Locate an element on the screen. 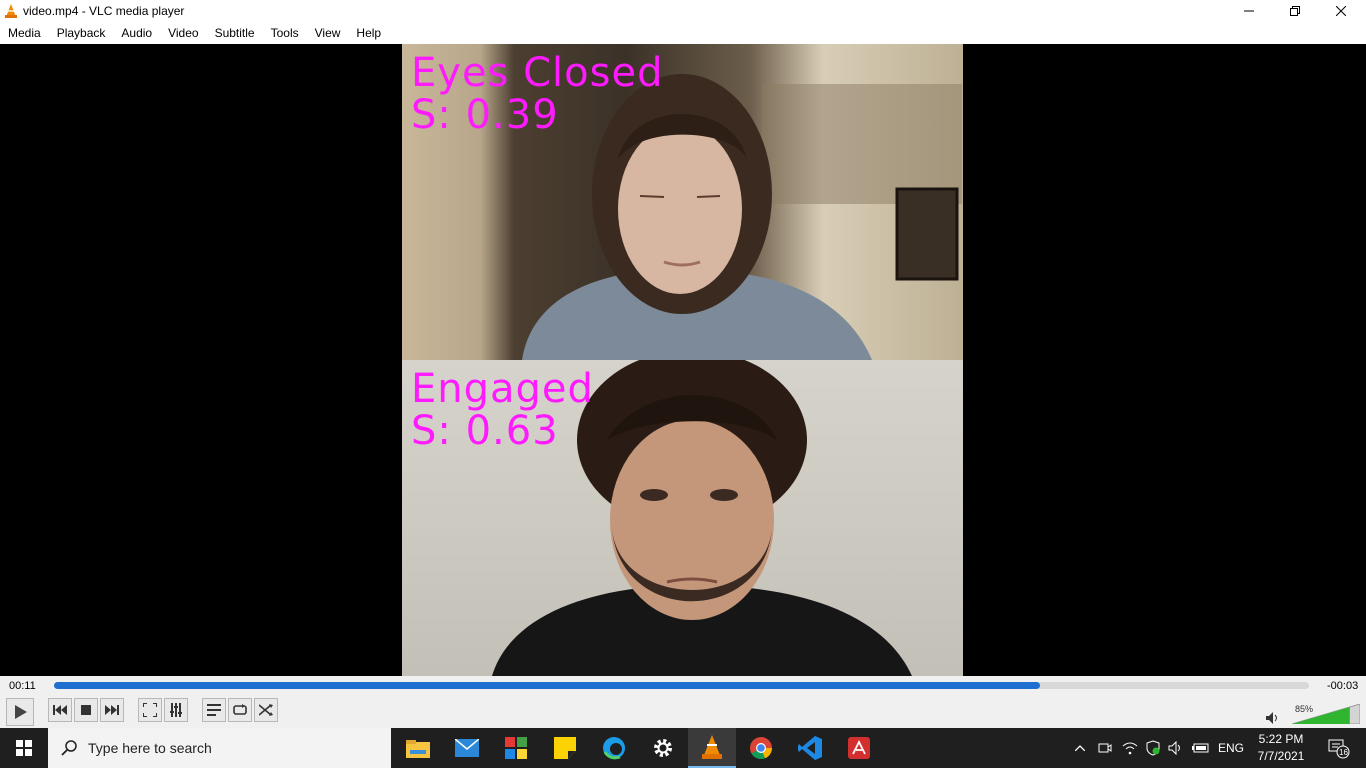  taskbar-vlc is located at coordinates (712, 748).